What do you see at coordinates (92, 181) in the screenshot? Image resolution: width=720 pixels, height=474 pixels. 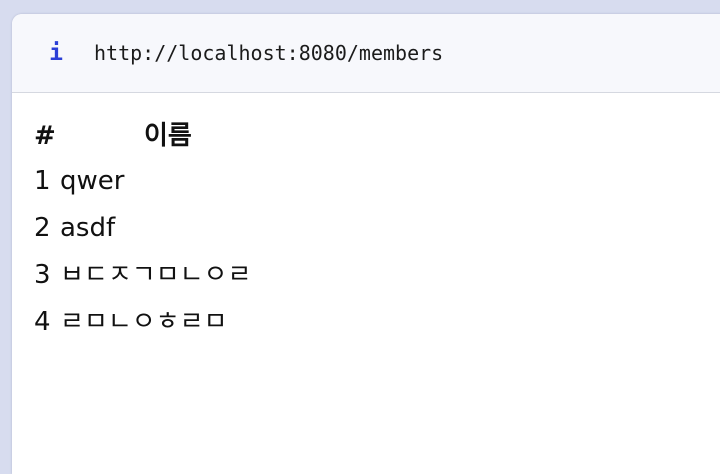 I see `row-name: qwer` at bounding box center [92, 181].